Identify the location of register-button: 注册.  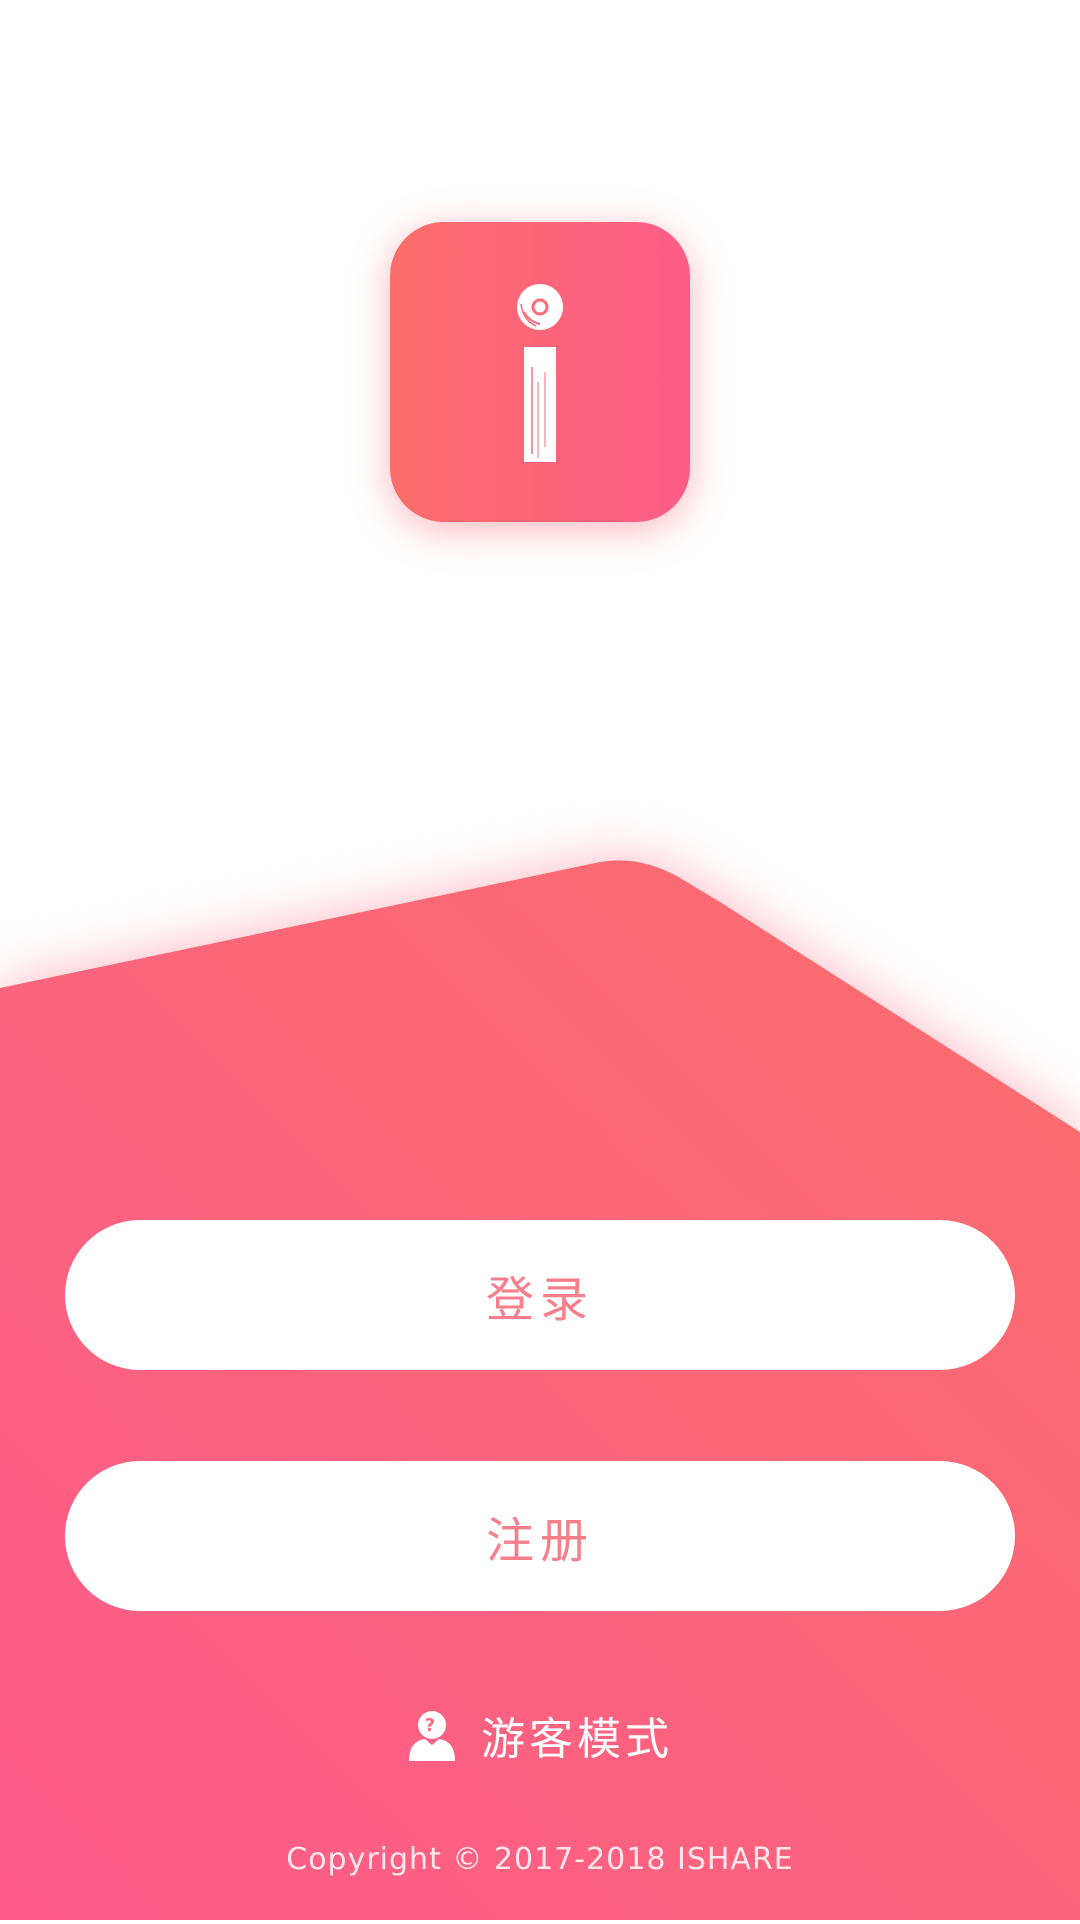
(540, 1536).